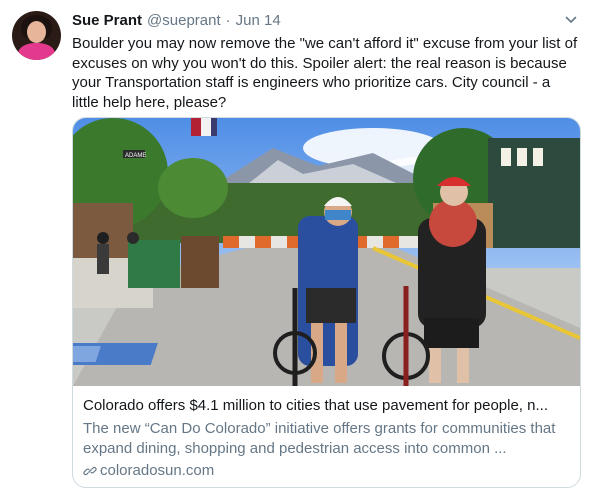  What do you see at coordinates (157, 471) in the screenshot?
I see `card-domain-text: coloradosun.com` at bounding box center [157, 471].